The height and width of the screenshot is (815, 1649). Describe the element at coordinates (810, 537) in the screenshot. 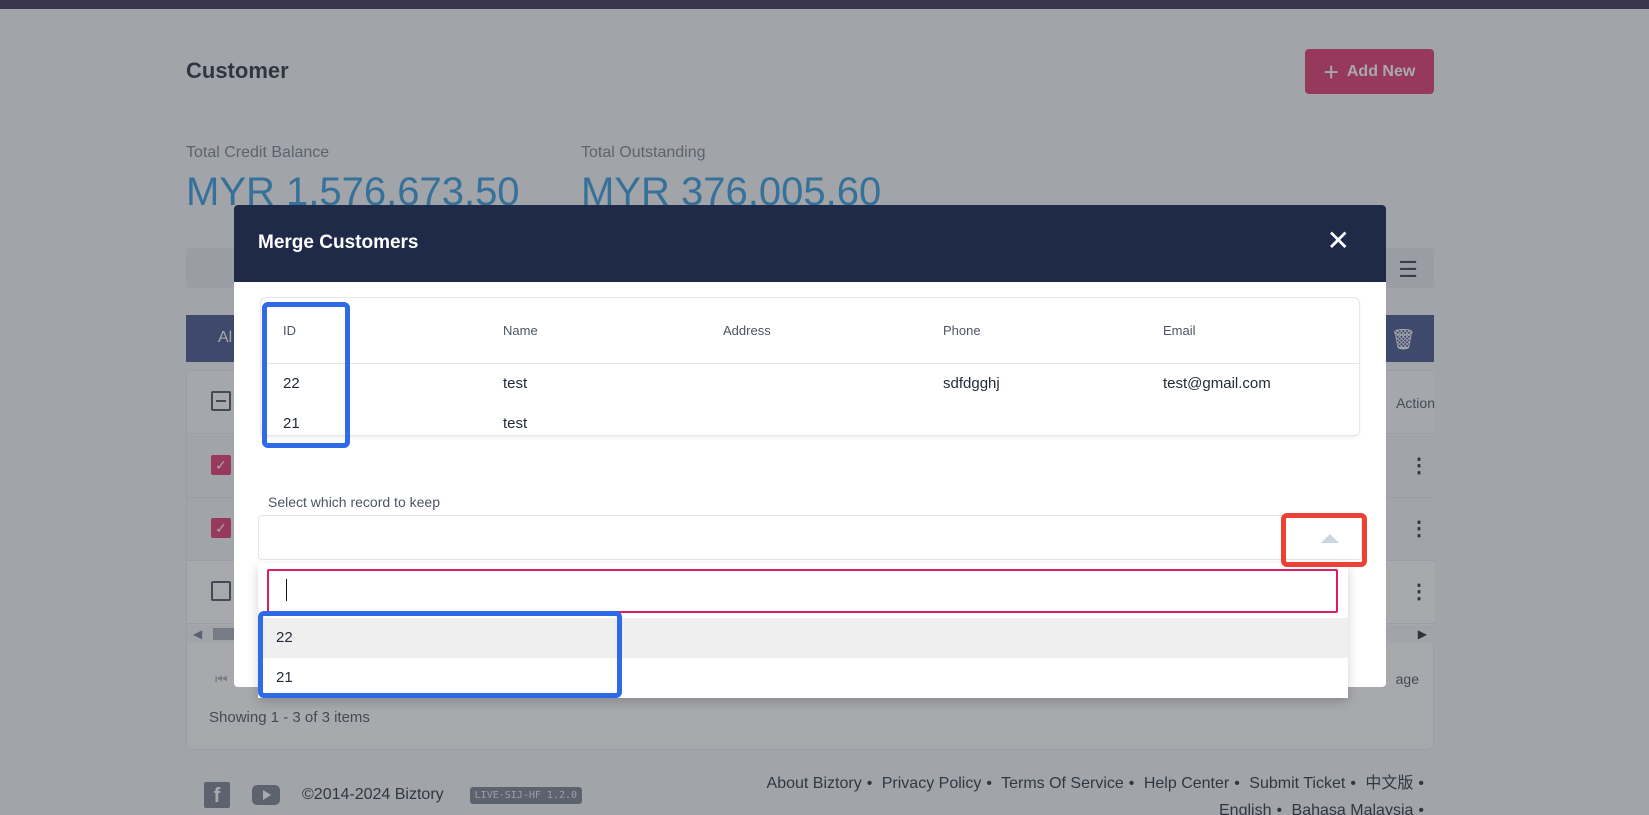

I see `keep-record-select` at that location.